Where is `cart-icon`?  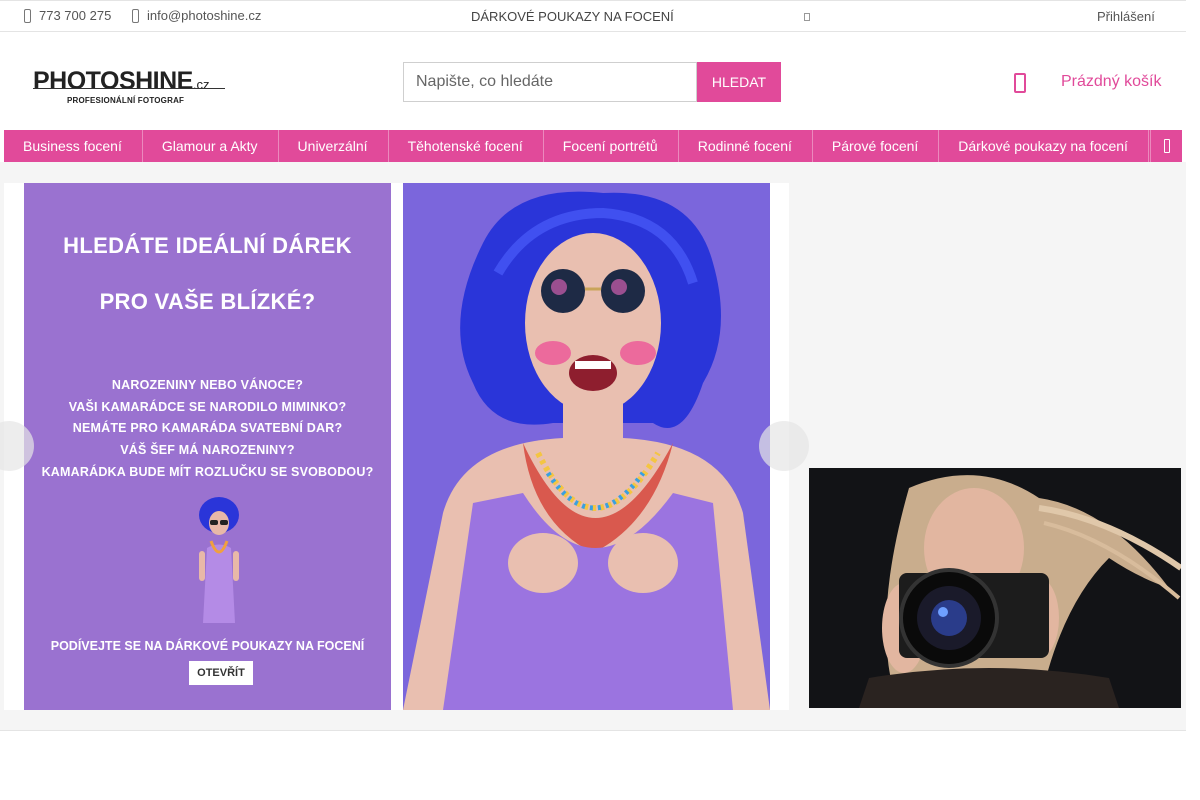 cart-icon is located at coordinates (1020, 83).